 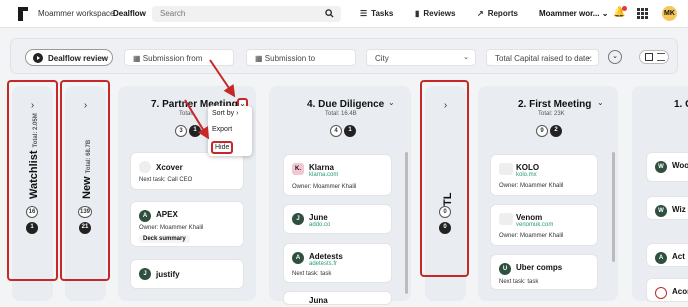 I want to click on company-name: Act, so click(x=678, y=256).